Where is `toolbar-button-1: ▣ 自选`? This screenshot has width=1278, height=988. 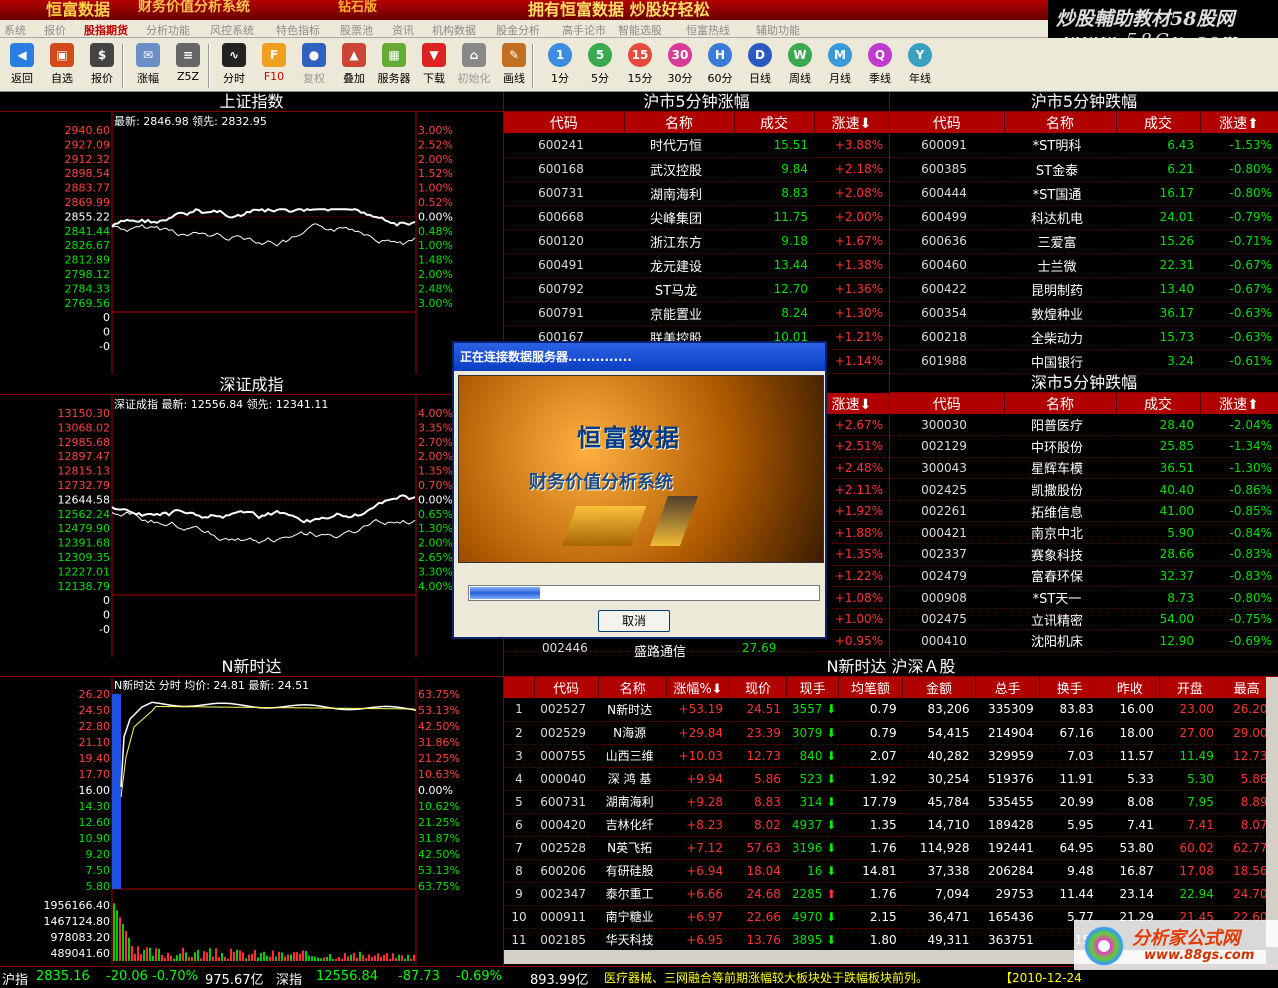
toolbar-button-1: ▣ 自选 is located at coordinates (62, 66).